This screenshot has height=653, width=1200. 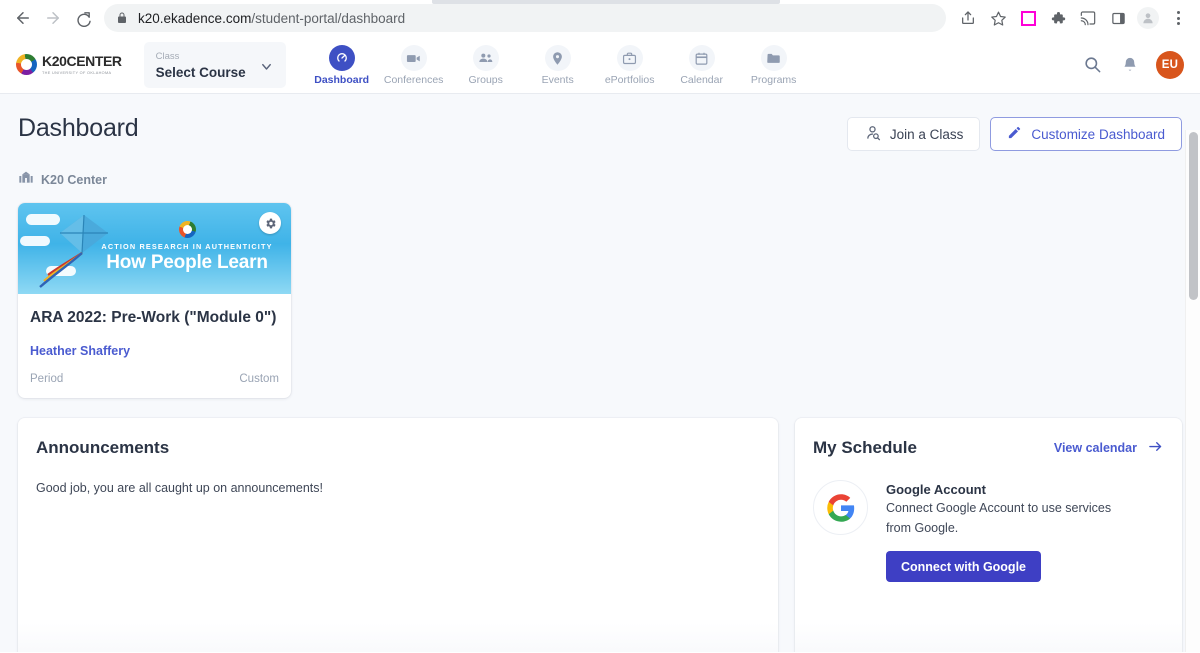 I want to click on nav-item-programs: Programs, so click(x=774, y=64).